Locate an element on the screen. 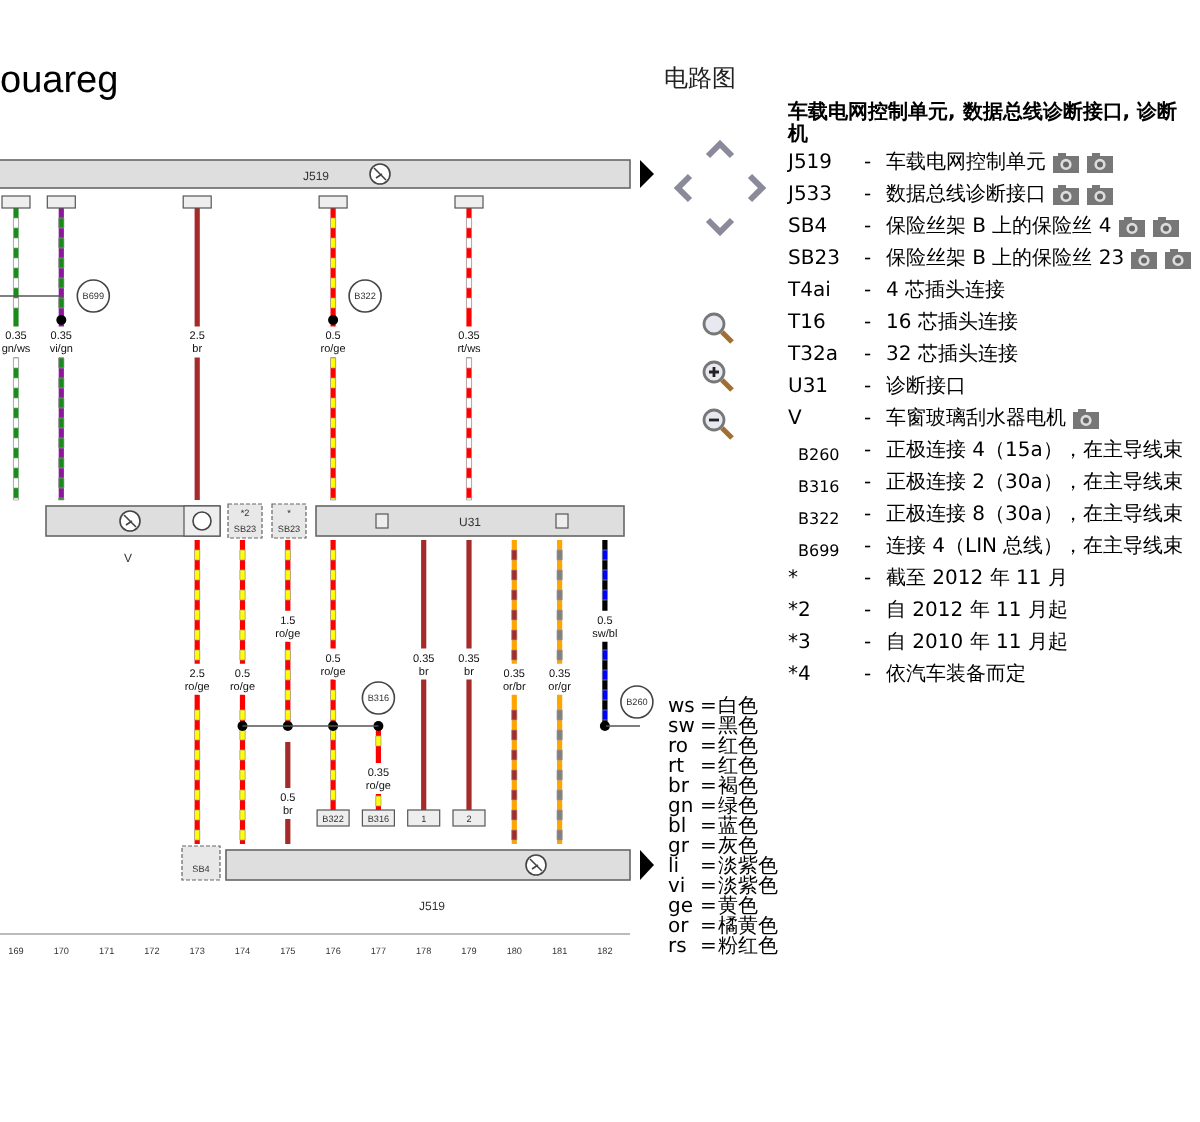 The image size is (1200, 1122). component-code: B699 is located at coordinates (819, 550).